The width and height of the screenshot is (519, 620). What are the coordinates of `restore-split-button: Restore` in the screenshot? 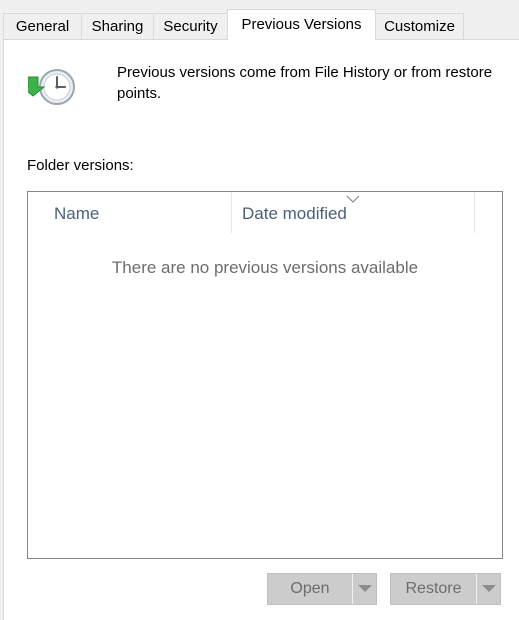 It's located at (445, 589).